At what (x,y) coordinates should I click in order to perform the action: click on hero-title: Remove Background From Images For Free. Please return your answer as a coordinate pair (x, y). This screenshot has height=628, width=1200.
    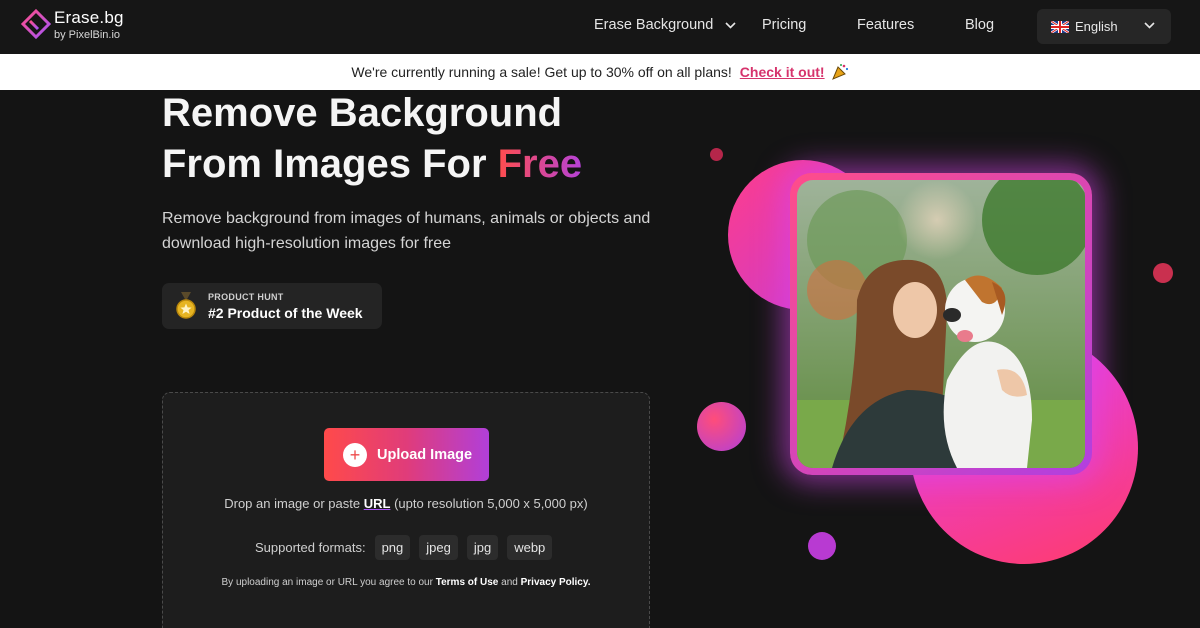
    Looking at the image, I should click on (372, 139).